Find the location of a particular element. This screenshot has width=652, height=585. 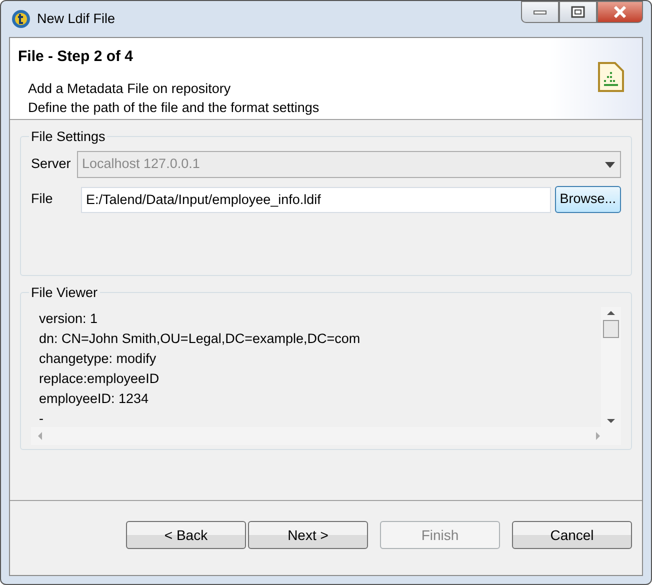

file-content-line: dn: CN=John Smith,OU=Legal,DC=example,DC=com is located at coordinates (200, 339).